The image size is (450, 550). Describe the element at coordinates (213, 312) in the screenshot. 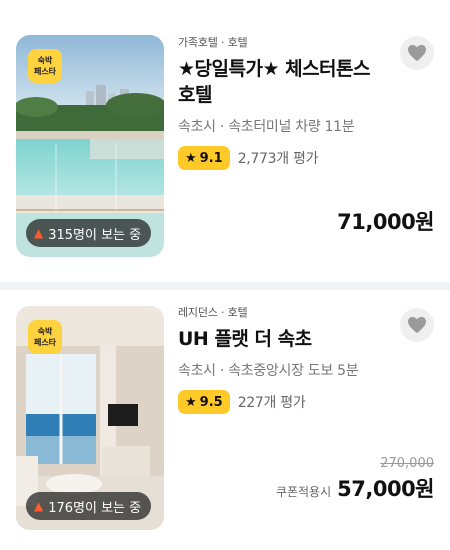

I see `listing-category: 레지던스 · 호텔` at that location.